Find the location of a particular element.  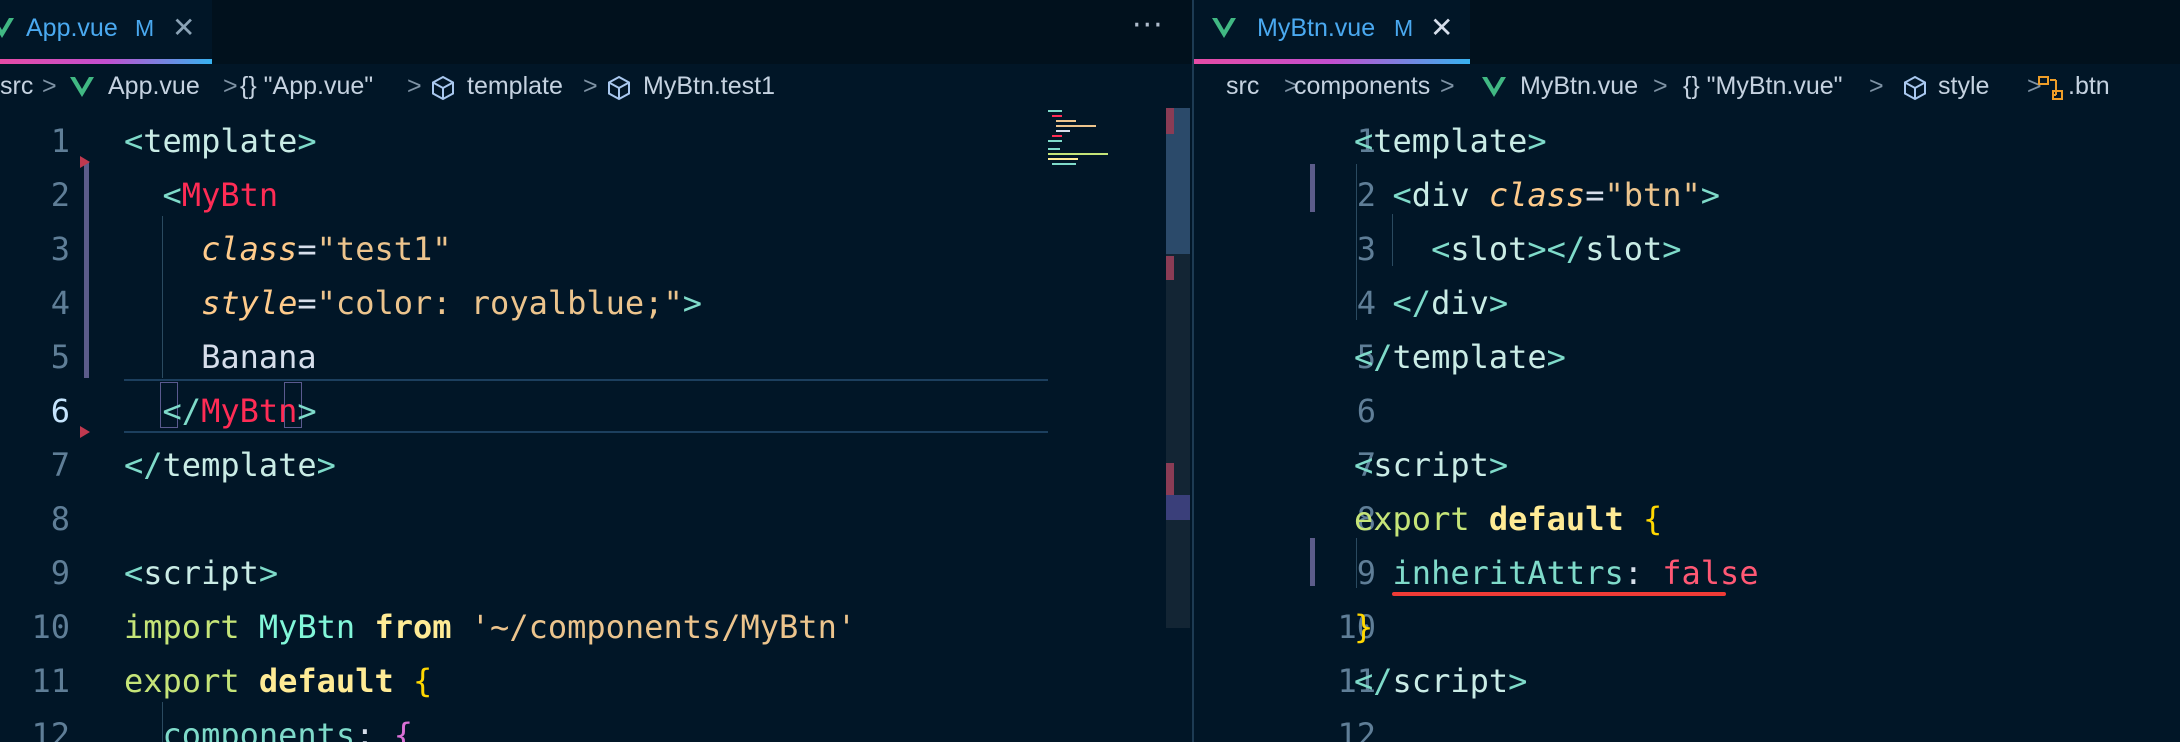

code-line: 11 </script> is located at coordinates (1687, 681).